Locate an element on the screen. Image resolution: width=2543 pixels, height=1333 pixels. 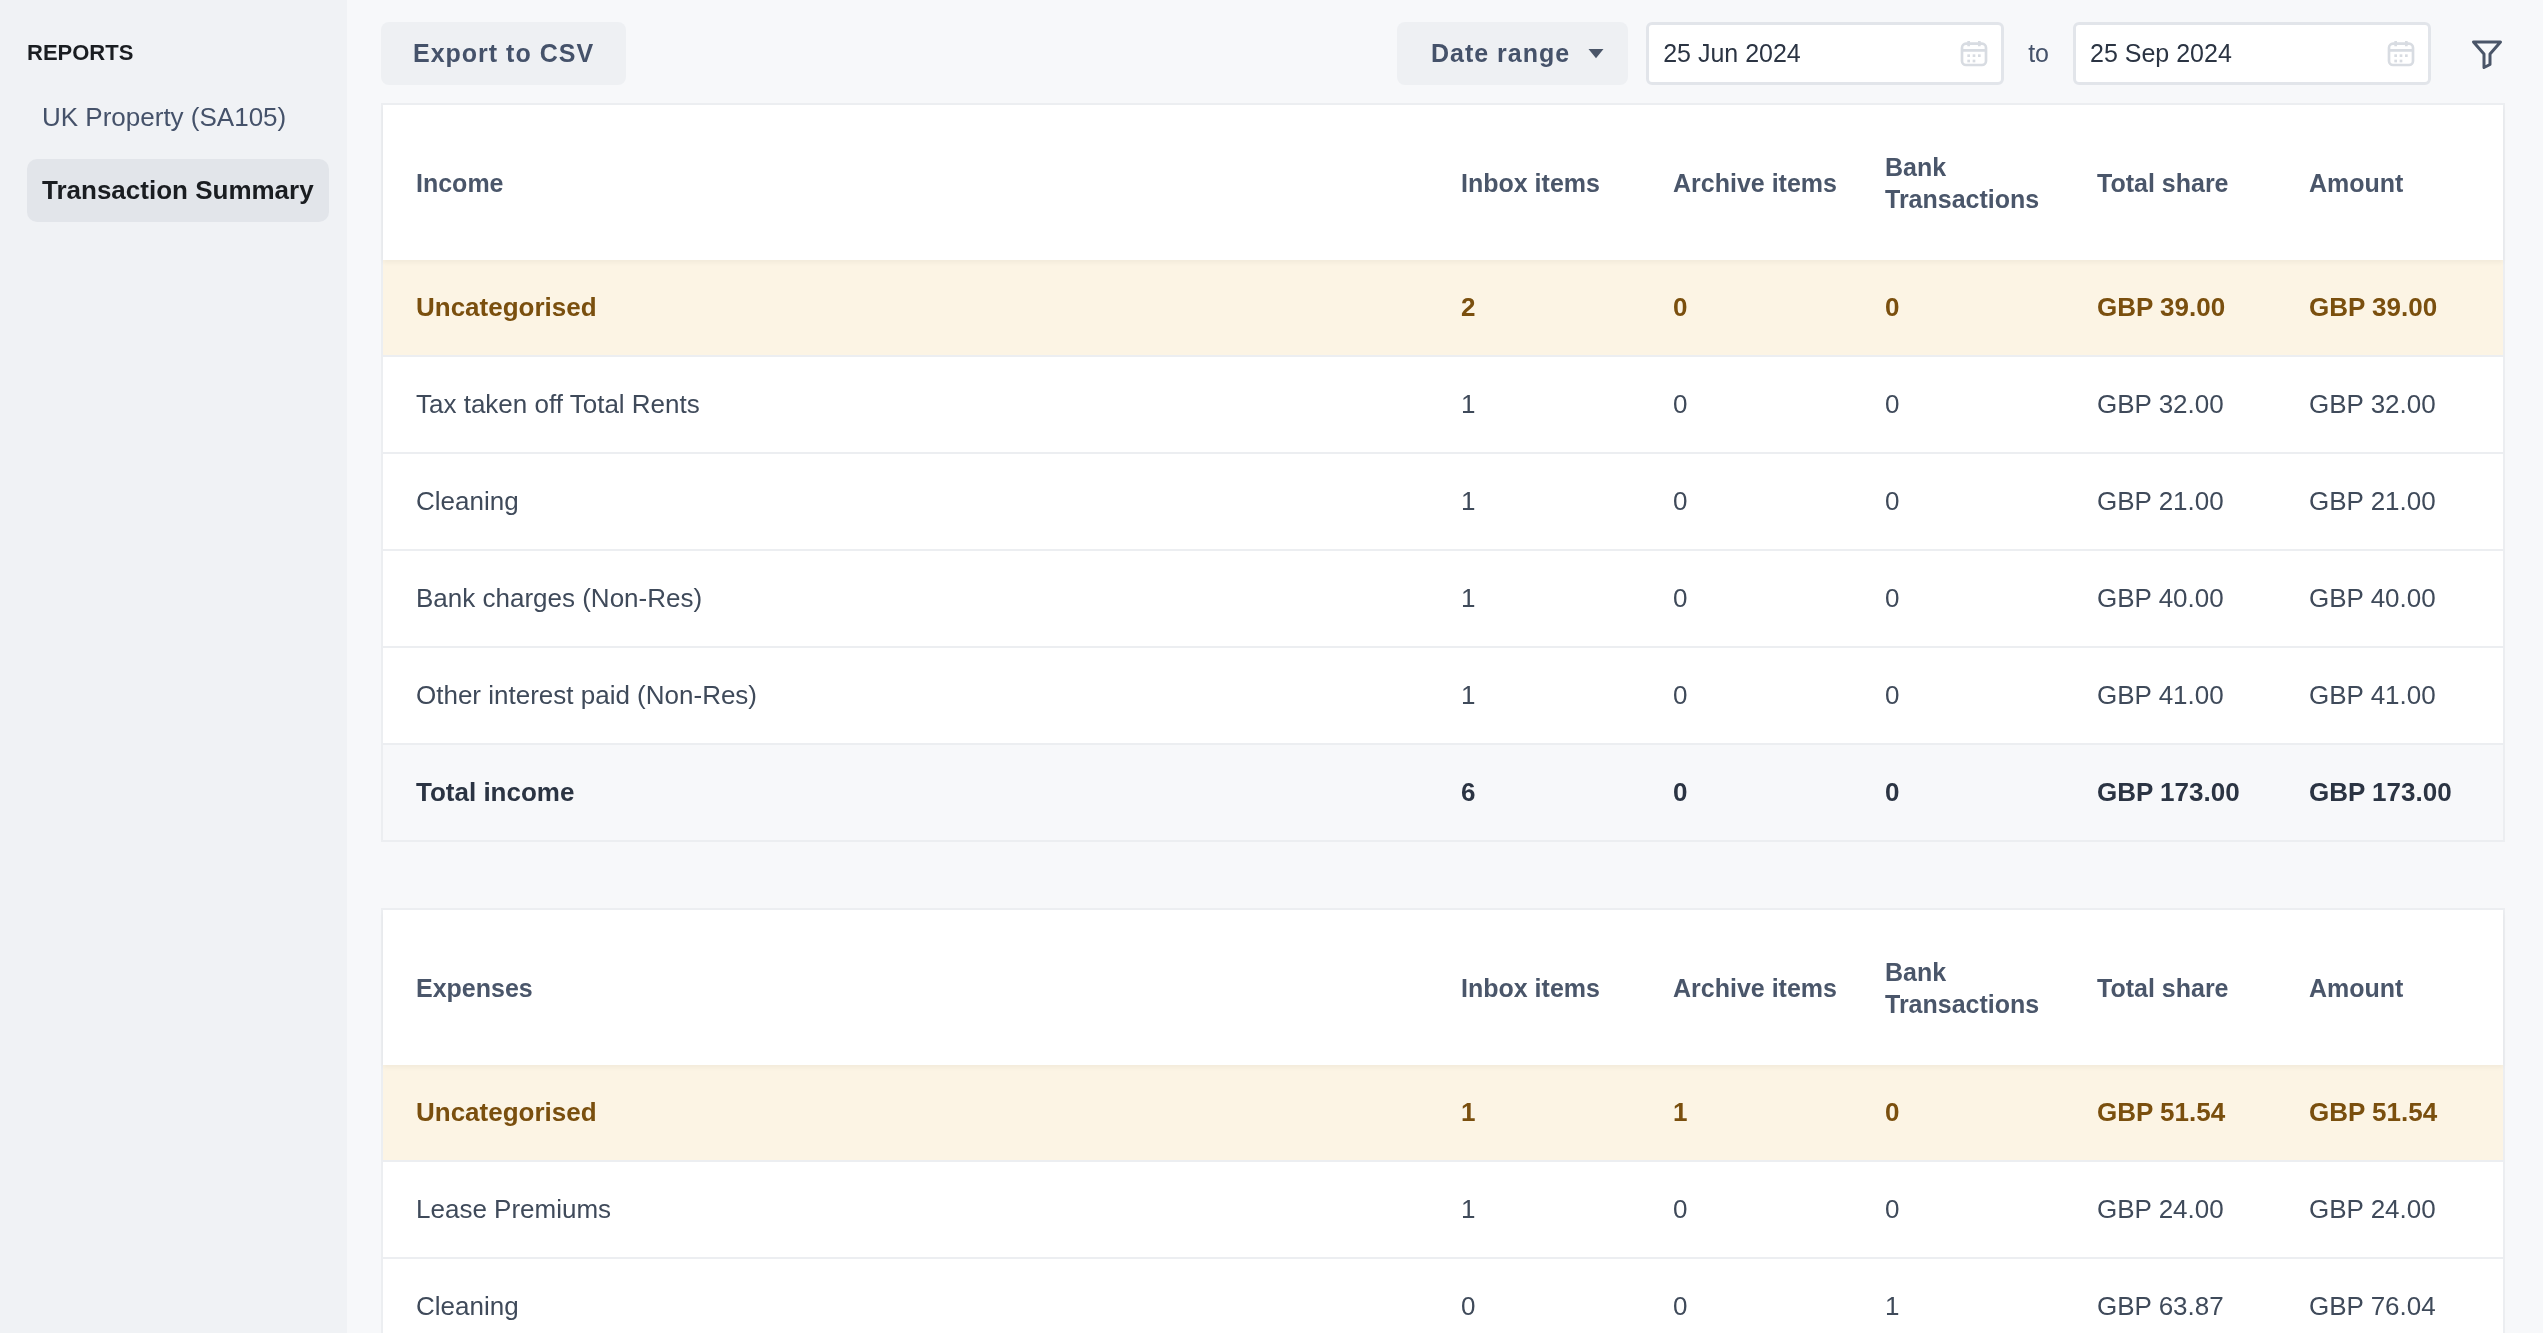
table-cell-text: Tax taken off Total Rents is located at coordinates (558, 404).